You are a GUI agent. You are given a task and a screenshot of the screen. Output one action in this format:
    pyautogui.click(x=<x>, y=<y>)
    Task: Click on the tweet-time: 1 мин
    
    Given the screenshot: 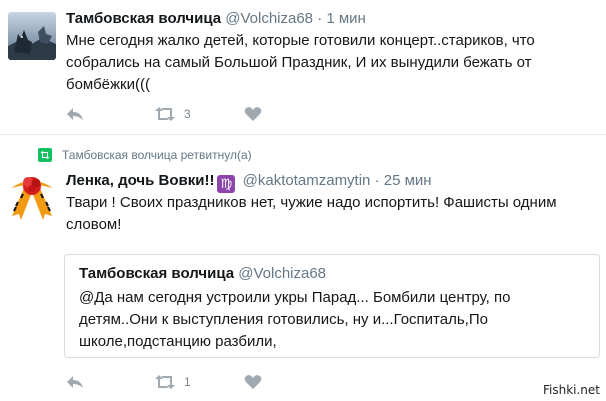 What is the action you would take?
    pyautogui.click(x=346, y=18)
    